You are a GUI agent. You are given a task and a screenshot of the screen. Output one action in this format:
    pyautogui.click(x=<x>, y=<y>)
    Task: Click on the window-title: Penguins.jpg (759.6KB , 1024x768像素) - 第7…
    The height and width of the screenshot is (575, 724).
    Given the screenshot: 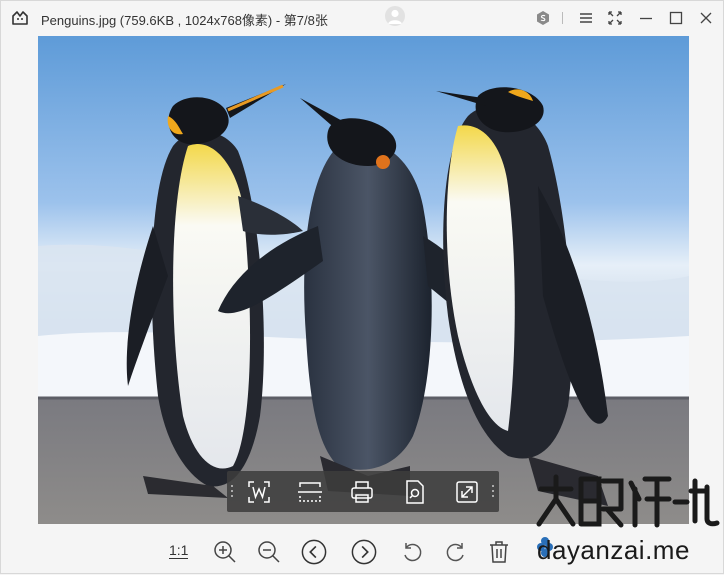 What is the action you would take?
    pyautogui.click(x=184, y=20)
    